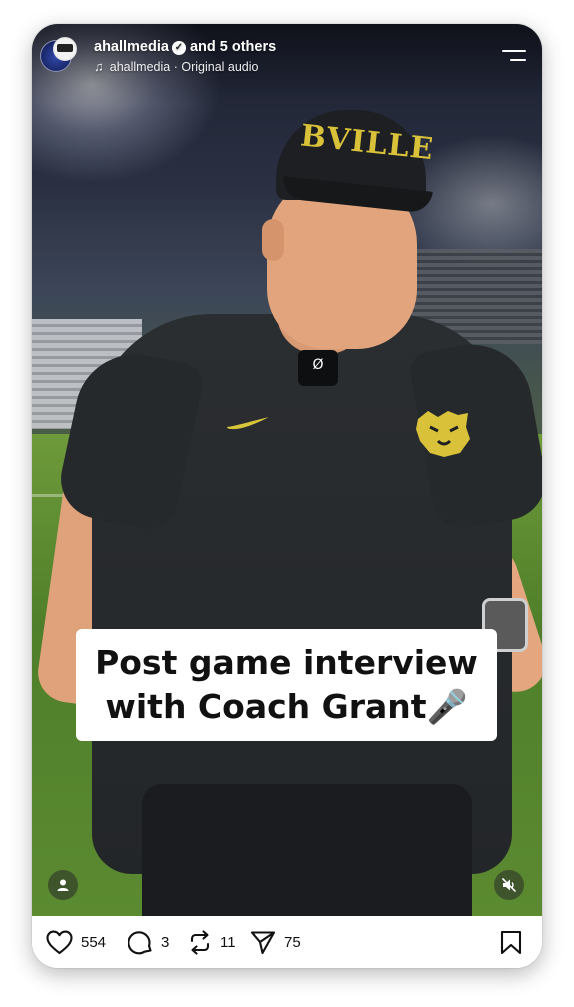 This screenshot has height=1007, width=574. I want to click on coach-shorts, so click(307, 850).